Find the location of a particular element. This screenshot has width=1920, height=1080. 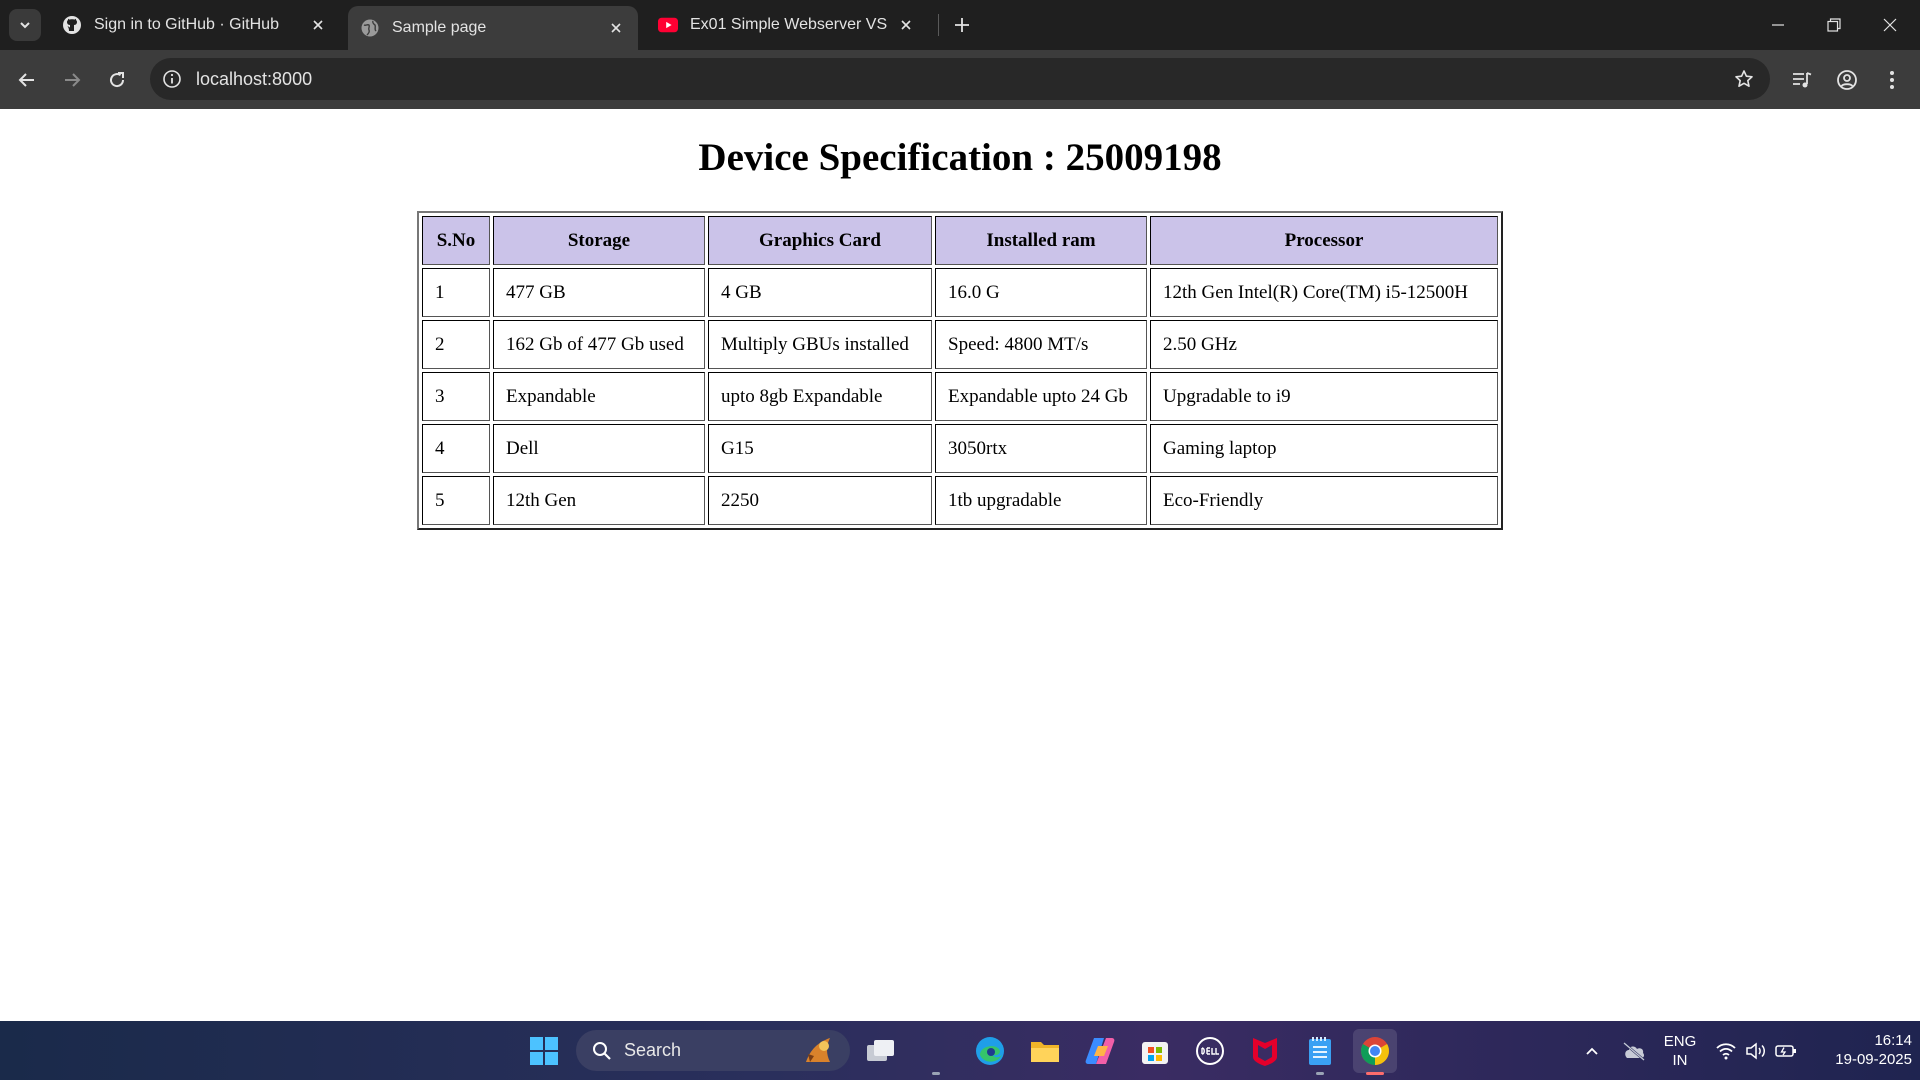

table-cell: 162 Gb of 477 Gb used is located at coordinates (599, 344).